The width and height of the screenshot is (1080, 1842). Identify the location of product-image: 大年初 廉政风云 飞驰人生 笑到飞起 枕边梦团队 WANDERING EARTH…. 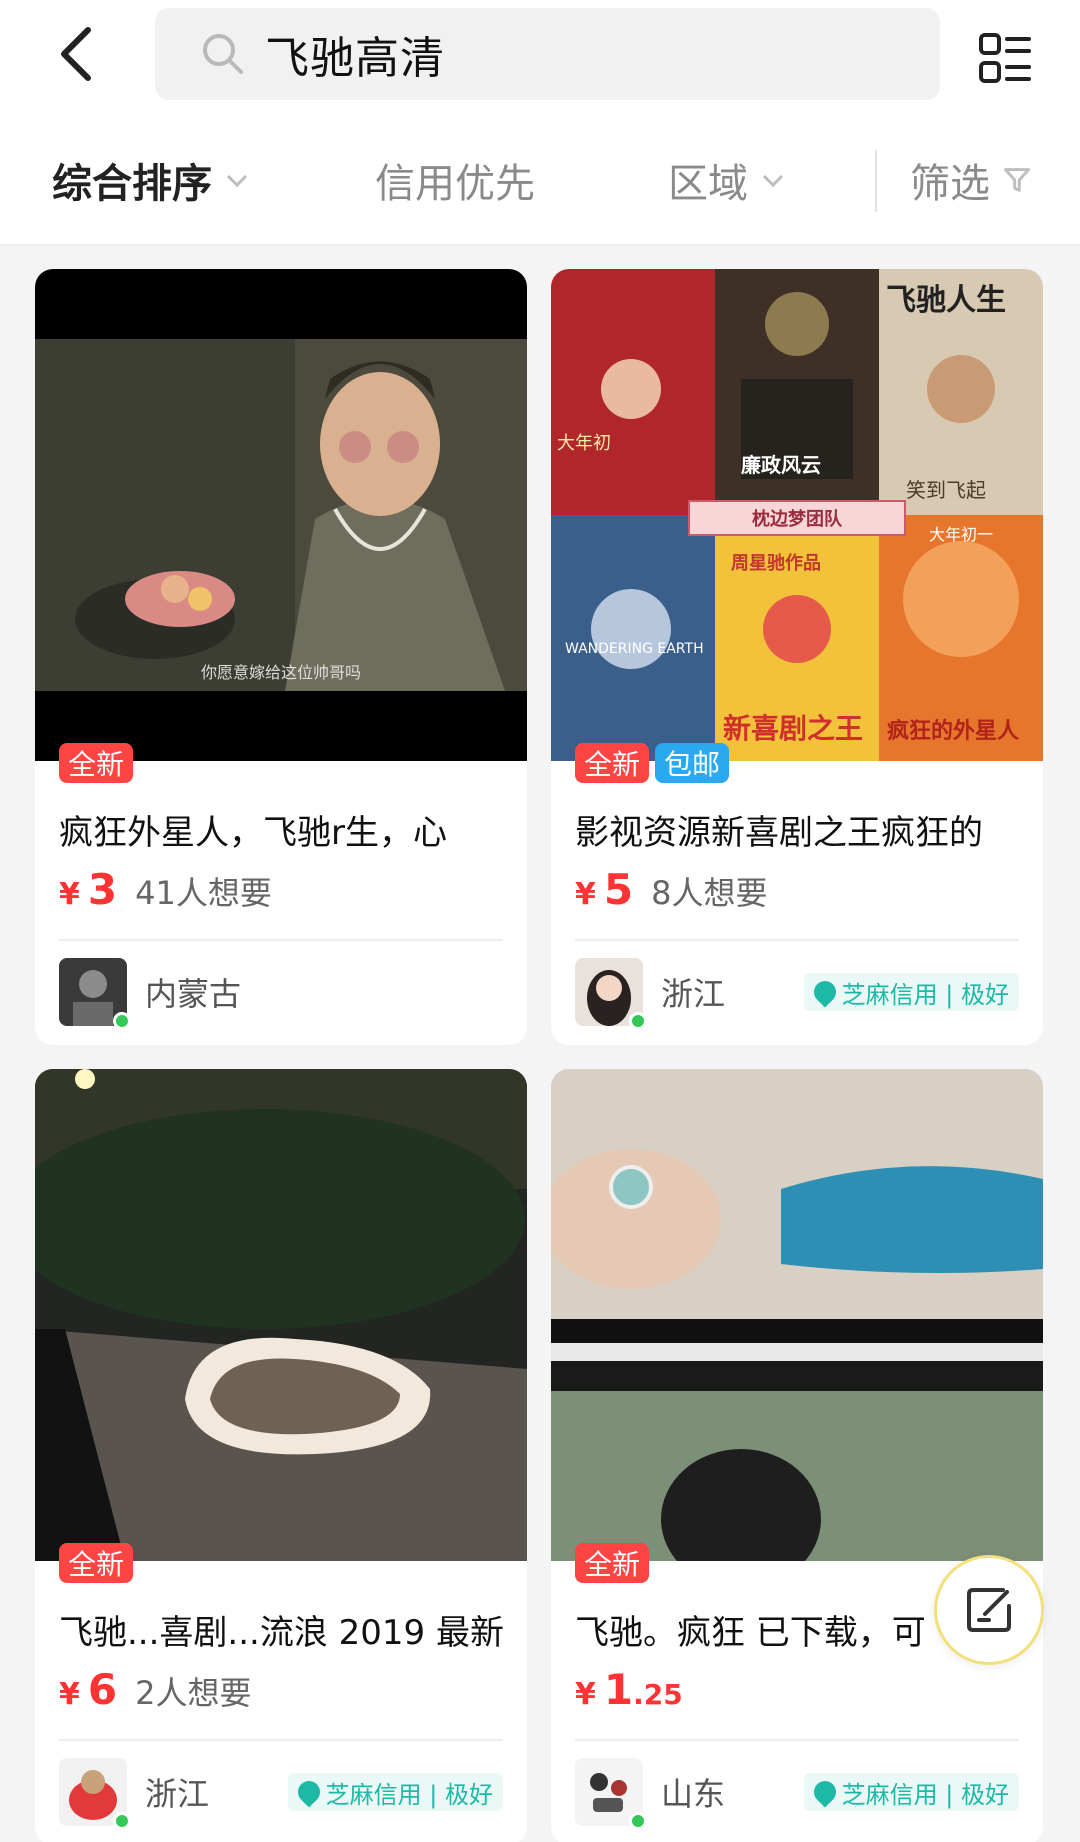
(797, 515).